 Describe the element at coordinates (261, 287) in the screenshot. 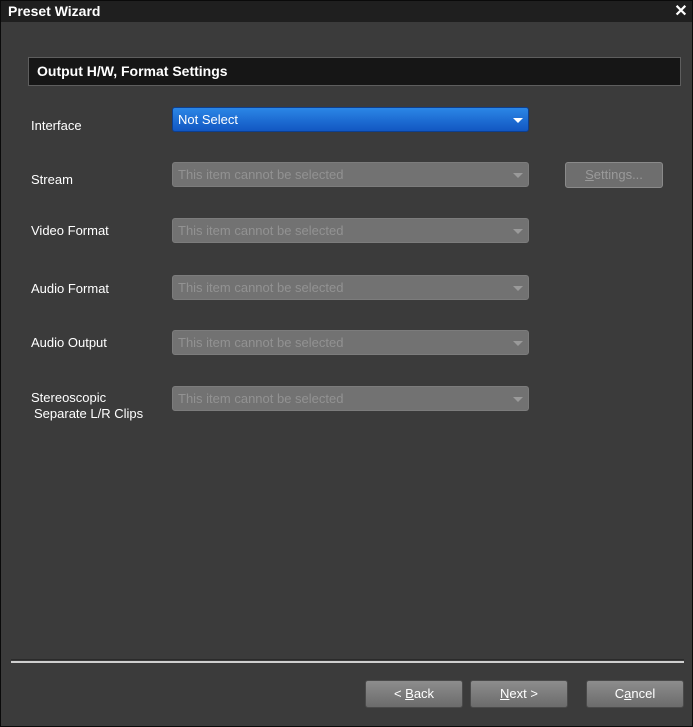

I see `audio-format-select-value: This item cannot be selected` at that location.